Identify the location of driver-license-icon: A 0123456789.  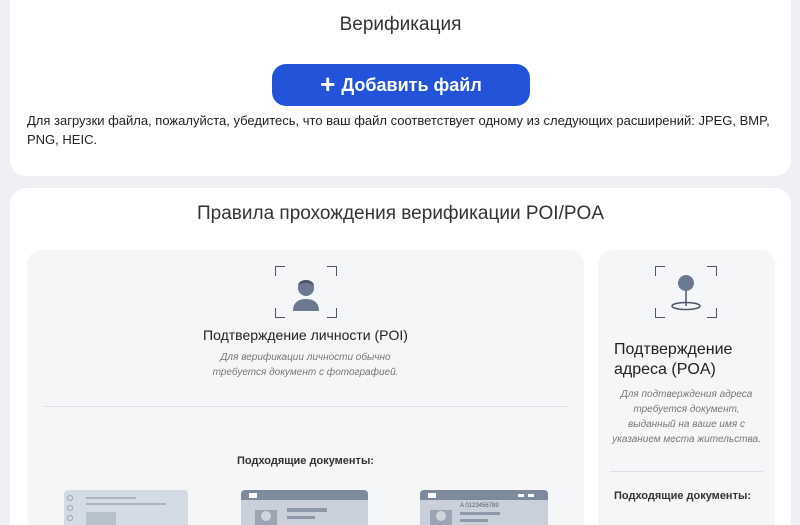
(484, 507).